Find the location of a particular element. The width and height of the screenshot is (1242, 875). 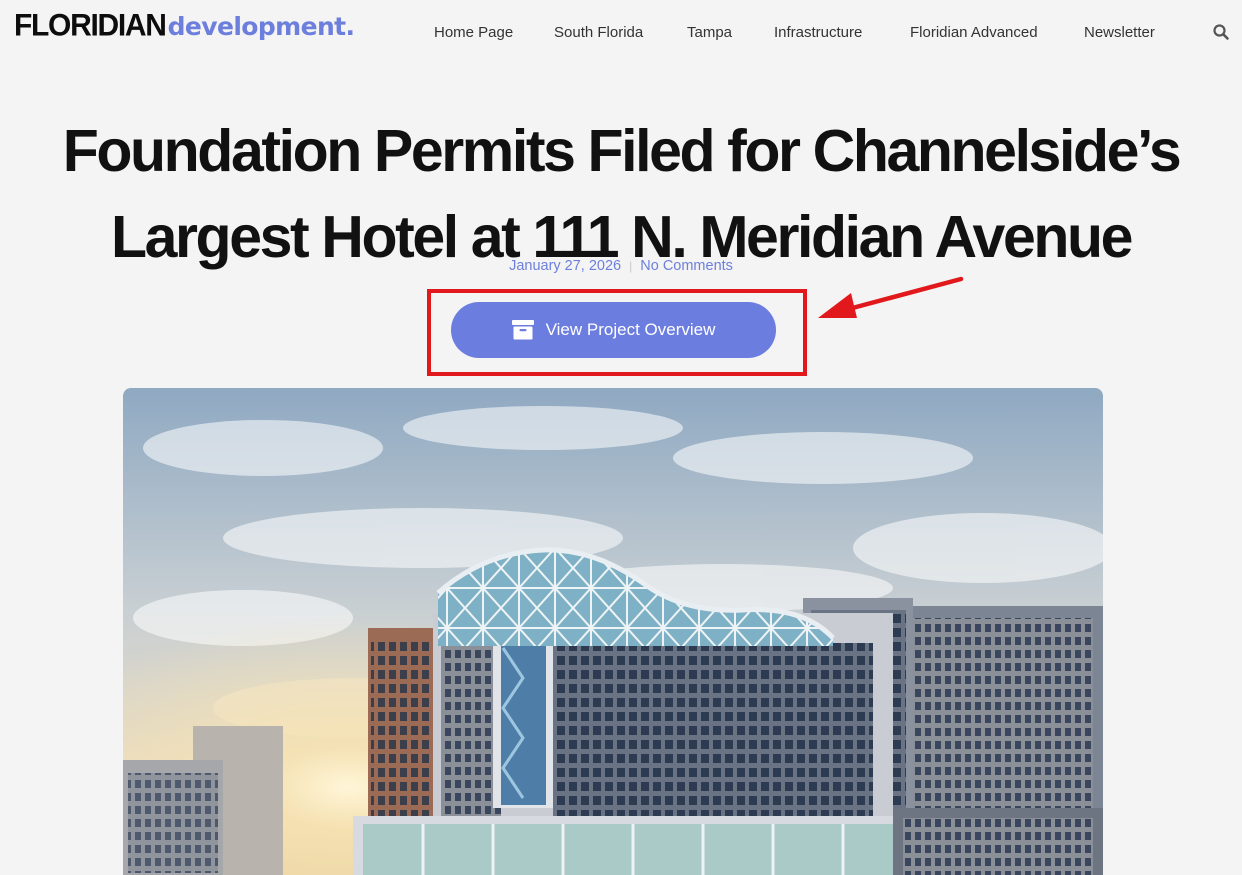

view-project-overview-button: View Project Overview is located at coordinates (613, 330).